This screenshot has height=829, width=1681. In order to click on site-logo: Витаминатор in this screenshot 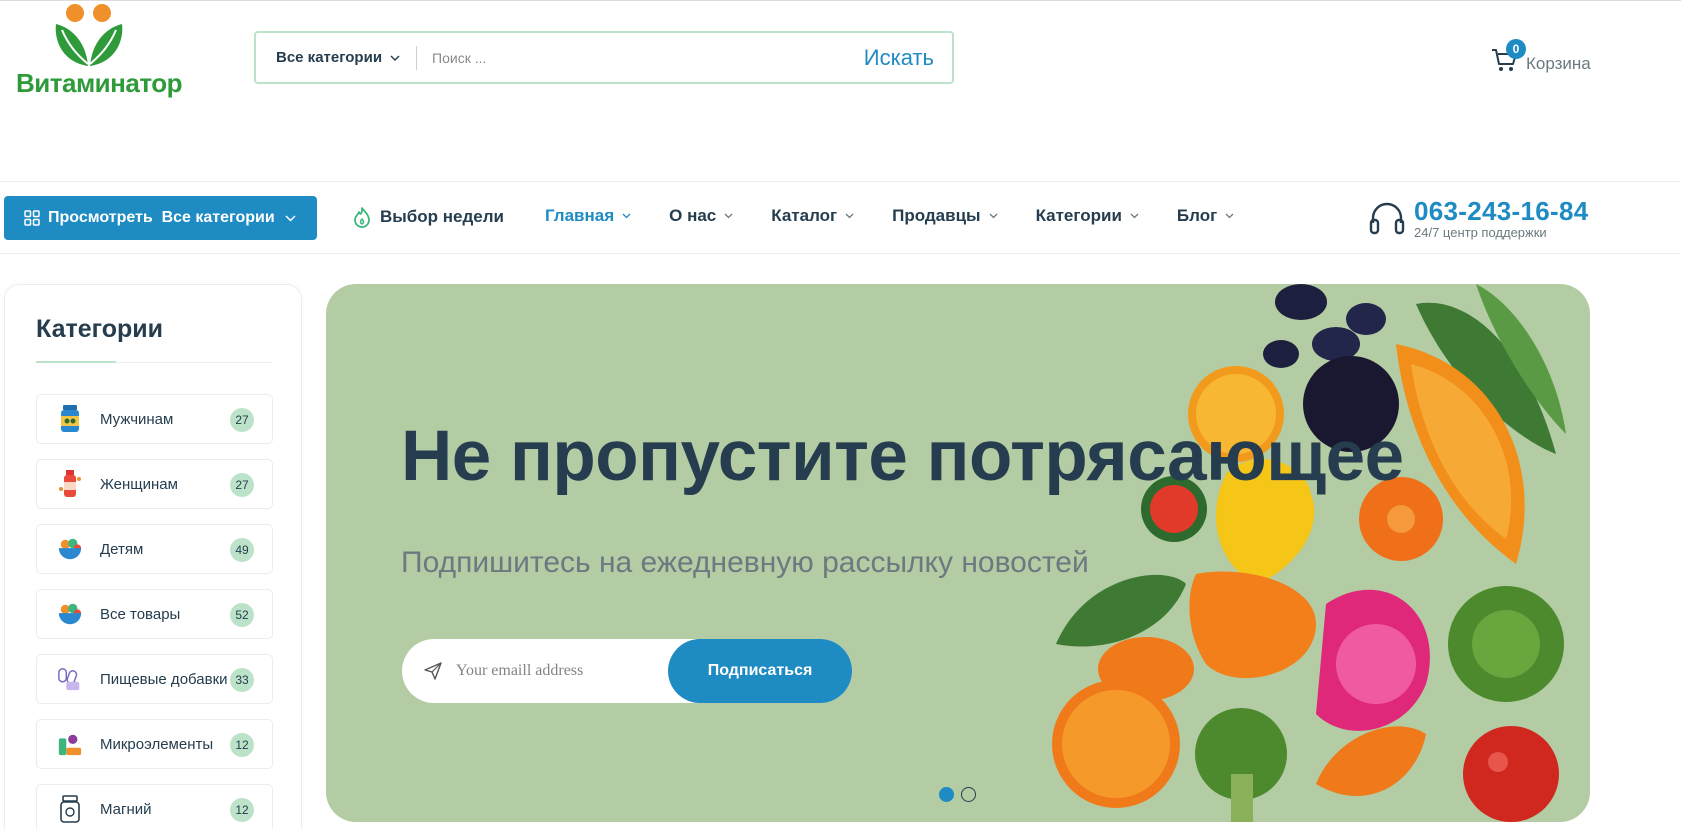, I will do `click(98, 52)`.